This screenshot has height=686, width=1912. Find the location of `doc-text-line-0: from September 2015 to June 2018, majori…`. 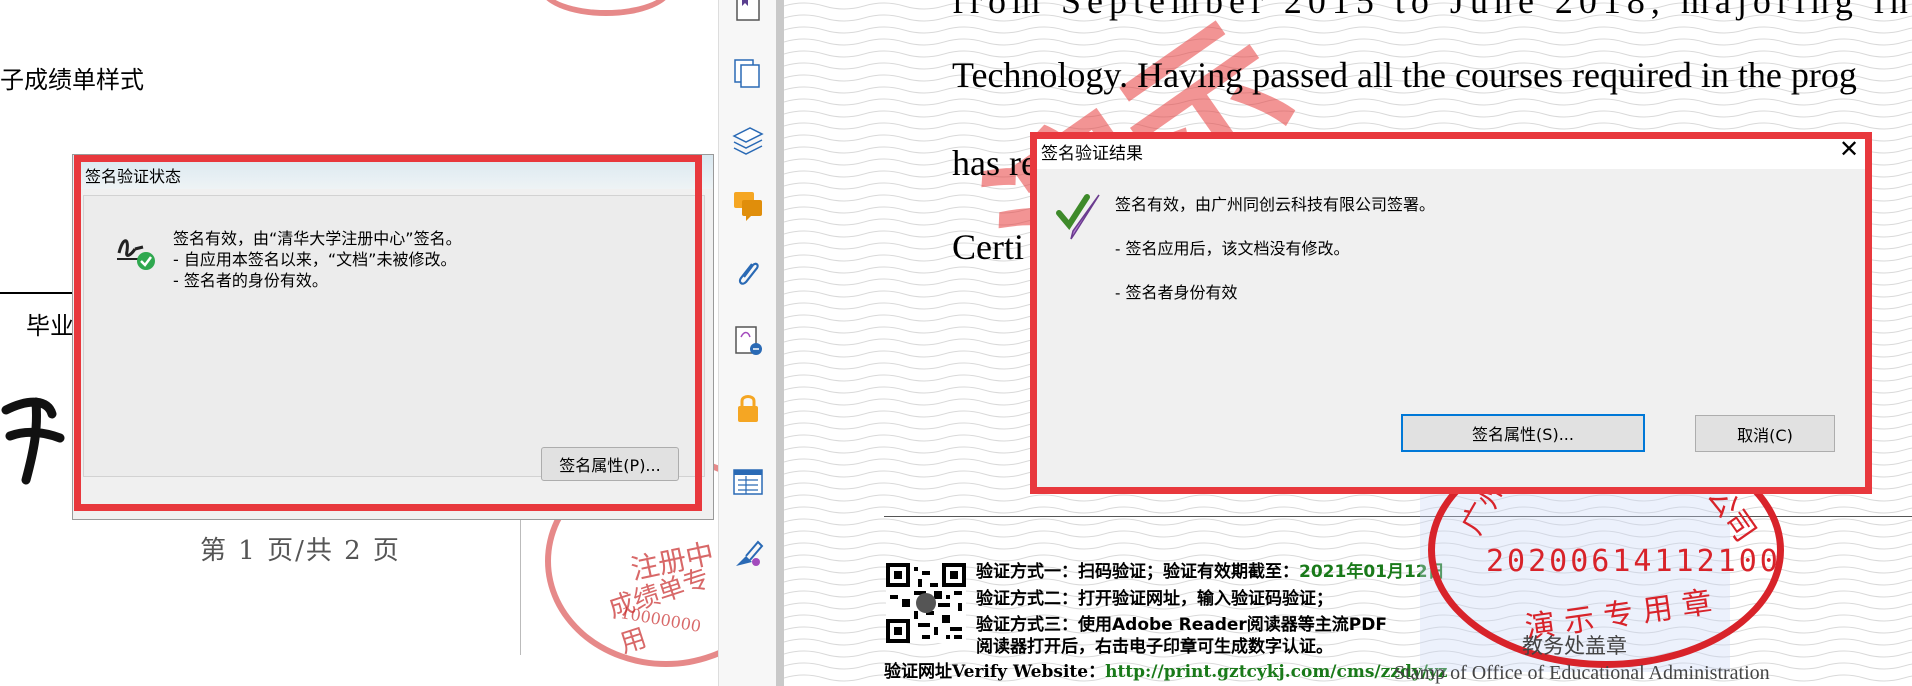

doc-text-line-0: from September 2015 to June 2018, majori… is located at coordinates (1432, 10).